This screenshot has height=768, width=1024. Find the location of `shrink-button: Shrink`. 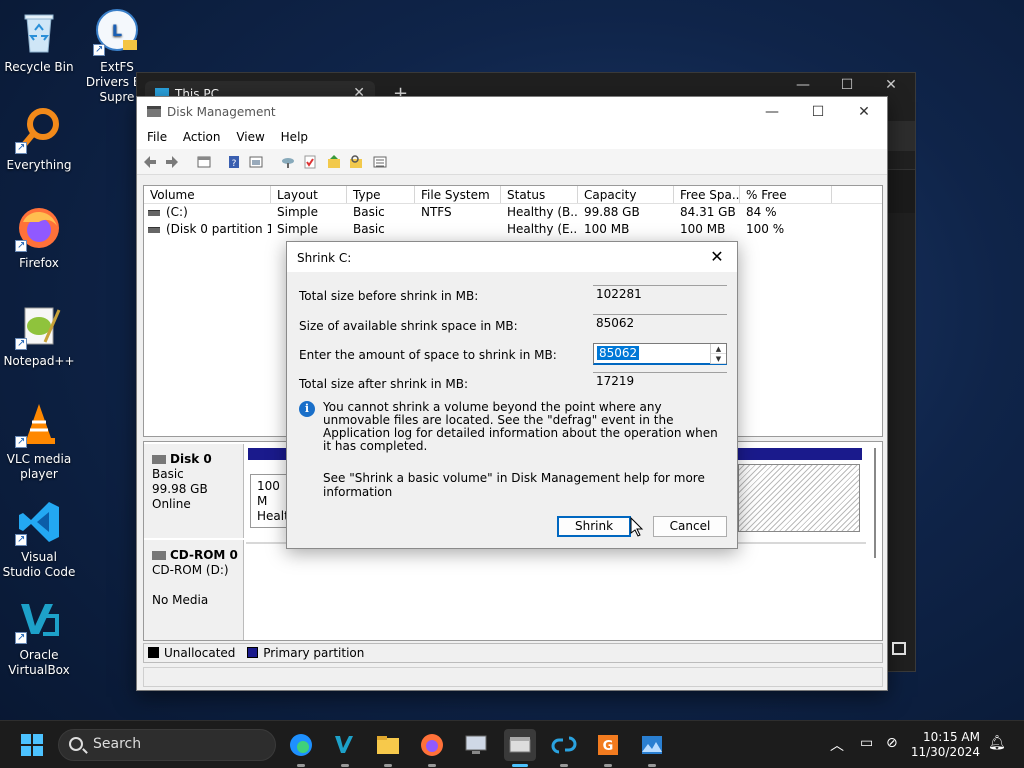

shrink-button: Shrink is located at coordinates (594, 526).